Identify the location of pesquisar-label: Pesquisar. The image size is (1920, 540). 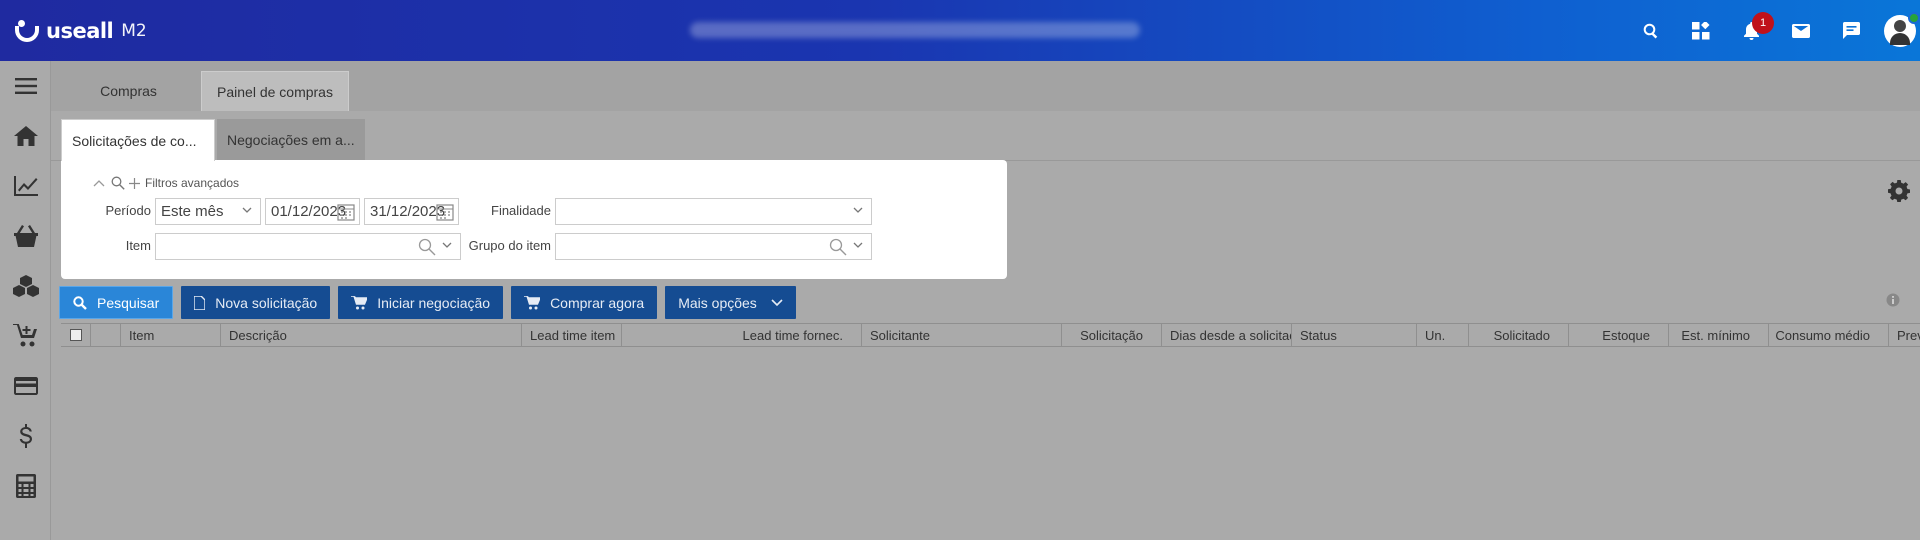
(128, 302).